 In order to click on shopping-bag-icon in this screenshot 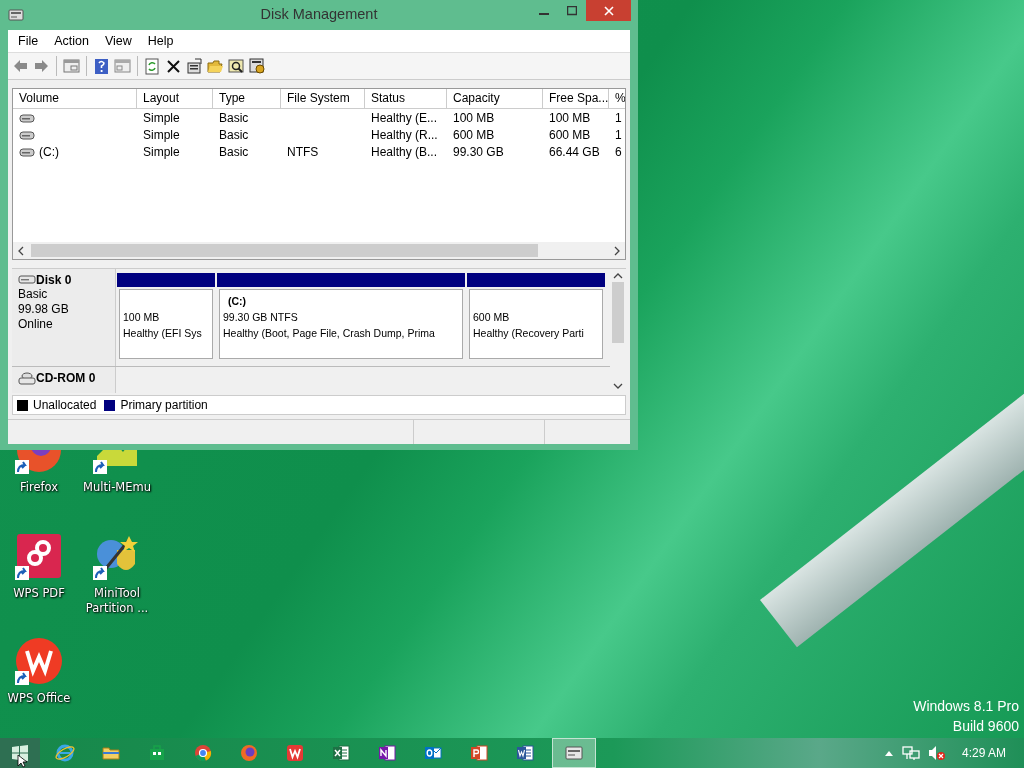, I will do `click(157, 753)`.